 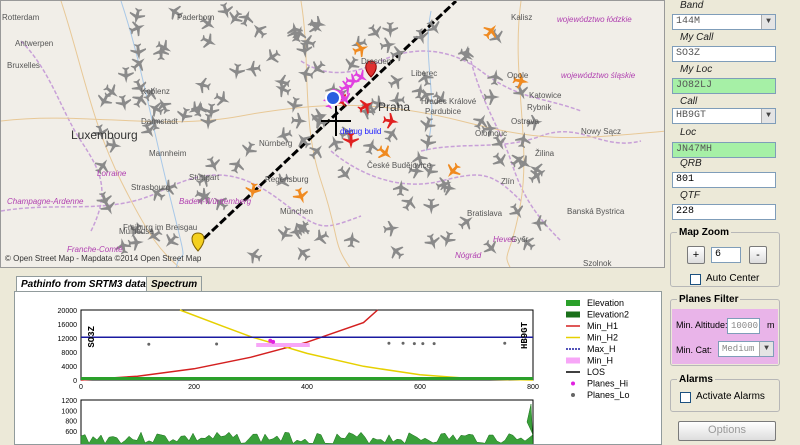 What do you see at coordinates (601, 349) in the screenshot?
I see `legend-label: Max_H` at bounding box center [601, 349].